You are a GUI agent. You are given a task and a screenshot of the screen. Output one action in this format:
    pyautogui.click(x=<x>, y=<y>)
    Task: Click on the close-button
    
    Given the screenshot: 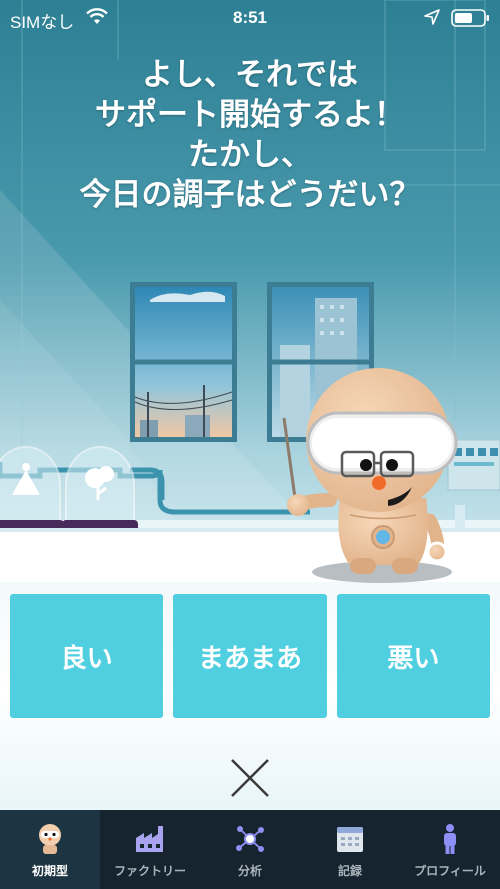 What is the action you would take?
    pyautogui.click(x=250, y=778)
    